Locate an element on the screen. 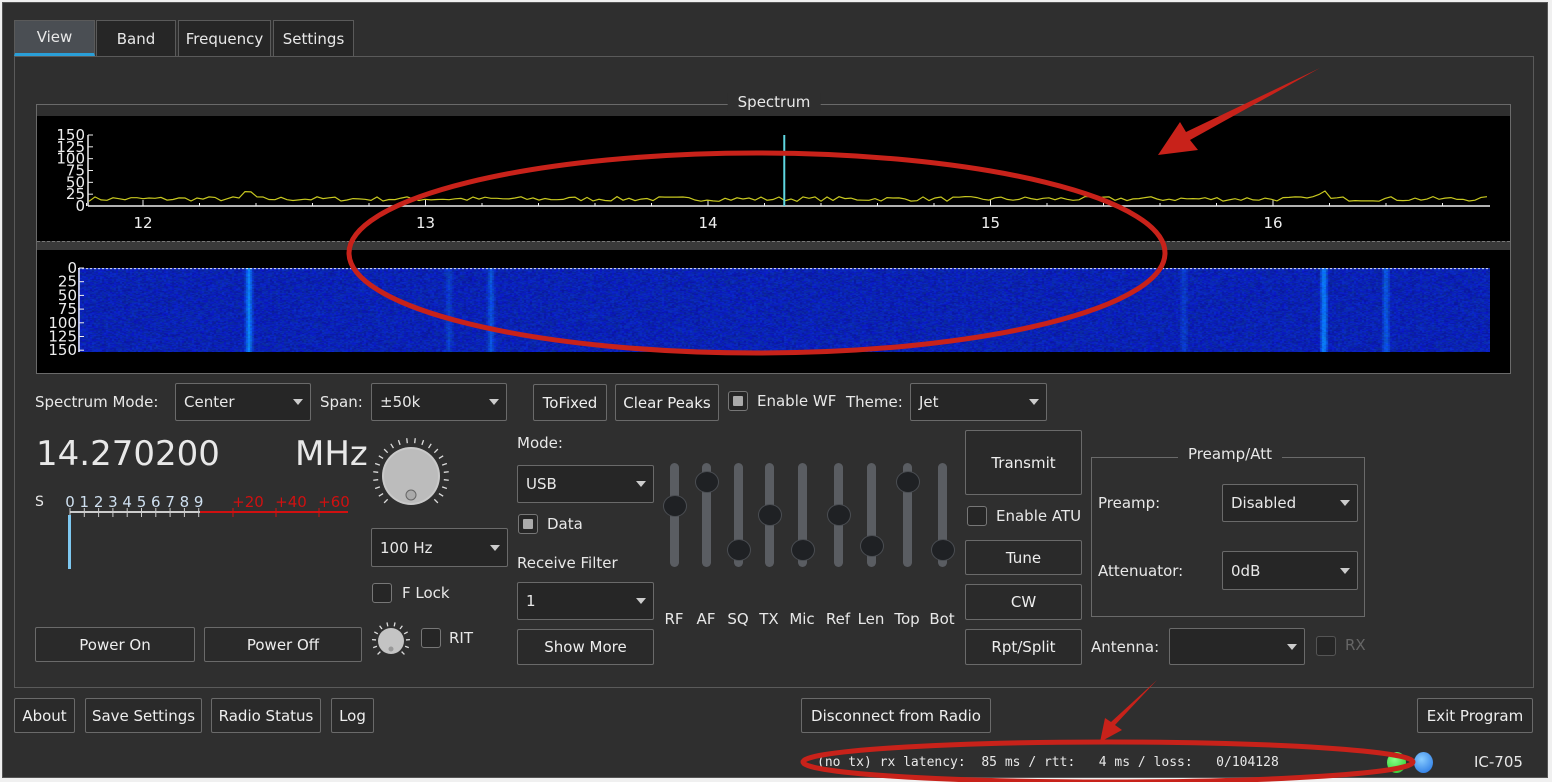  attenuator-label: Attenuator: is located at coordinates (1141, 571).